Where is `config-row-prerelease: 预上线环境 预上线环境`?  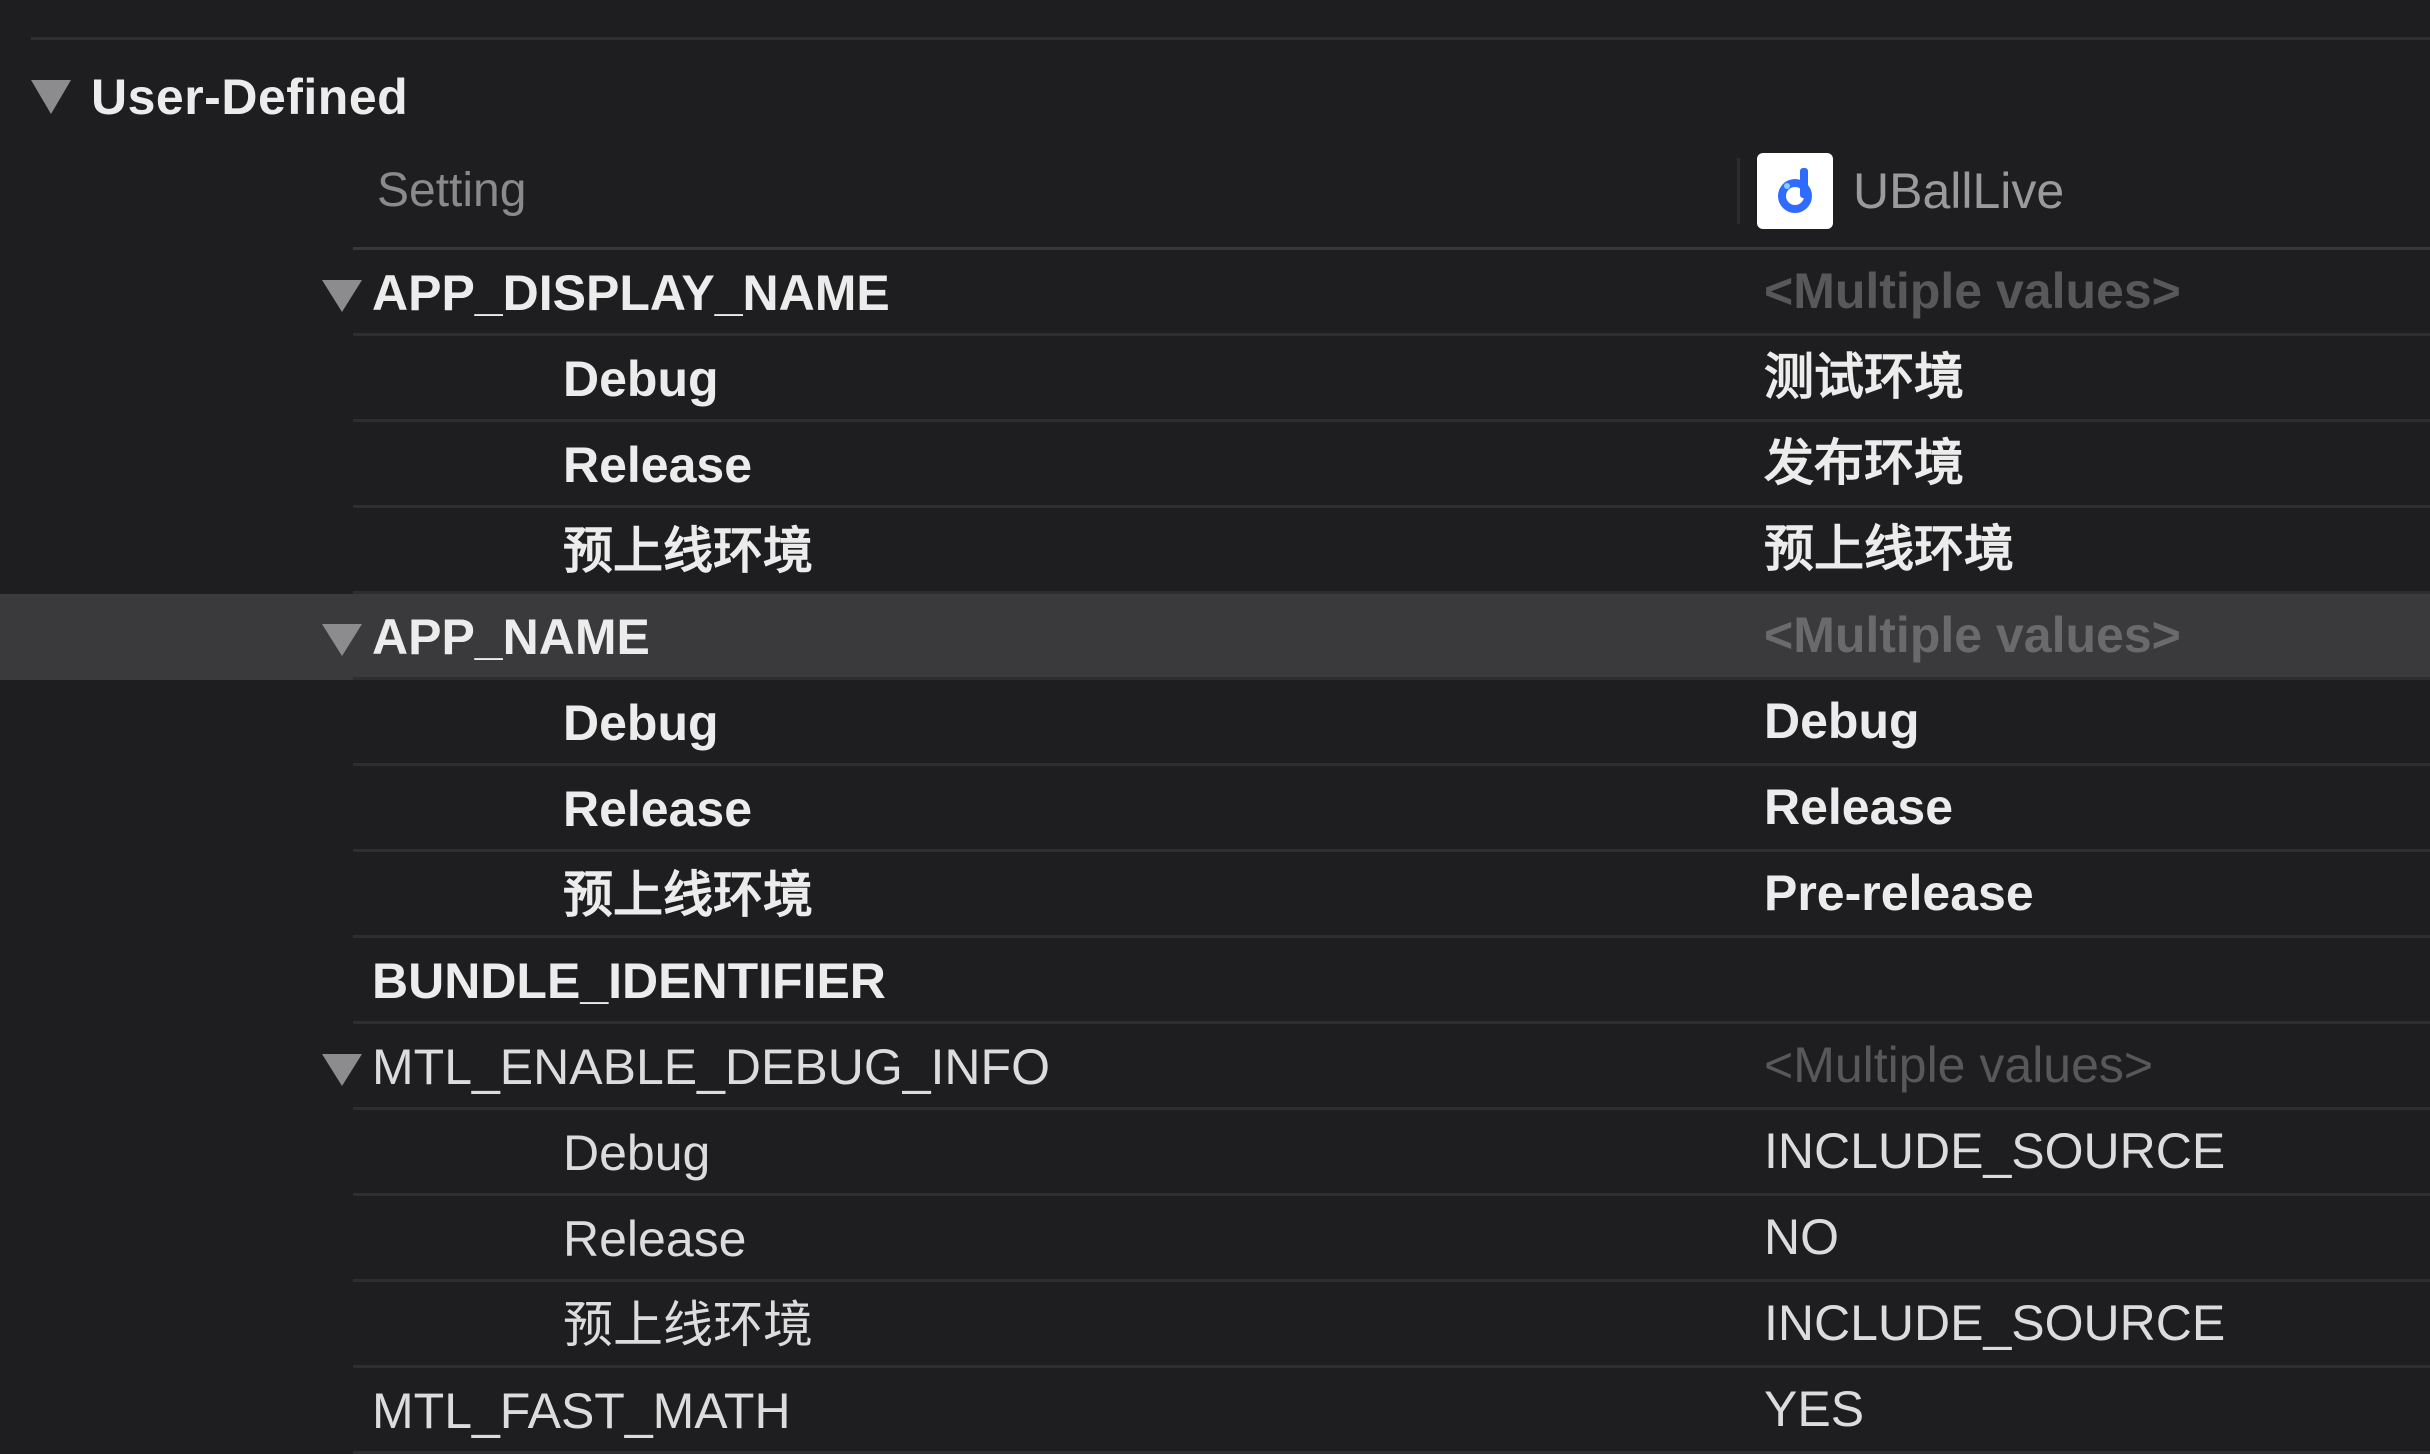
config-row-prerelease: 预上线环境 预上线环境 is located at coordinates (1215, 551).